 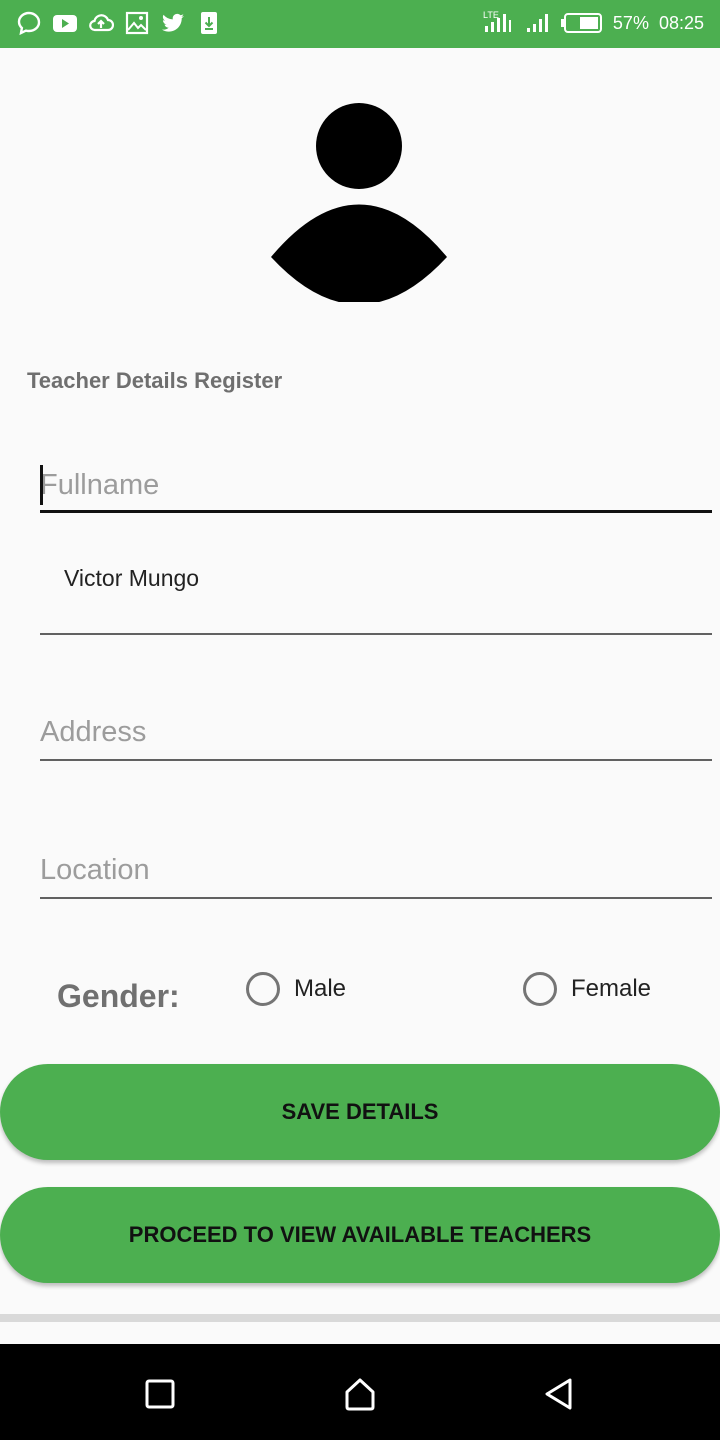 I want to click on home-icon, so click(x=360, y=1394).